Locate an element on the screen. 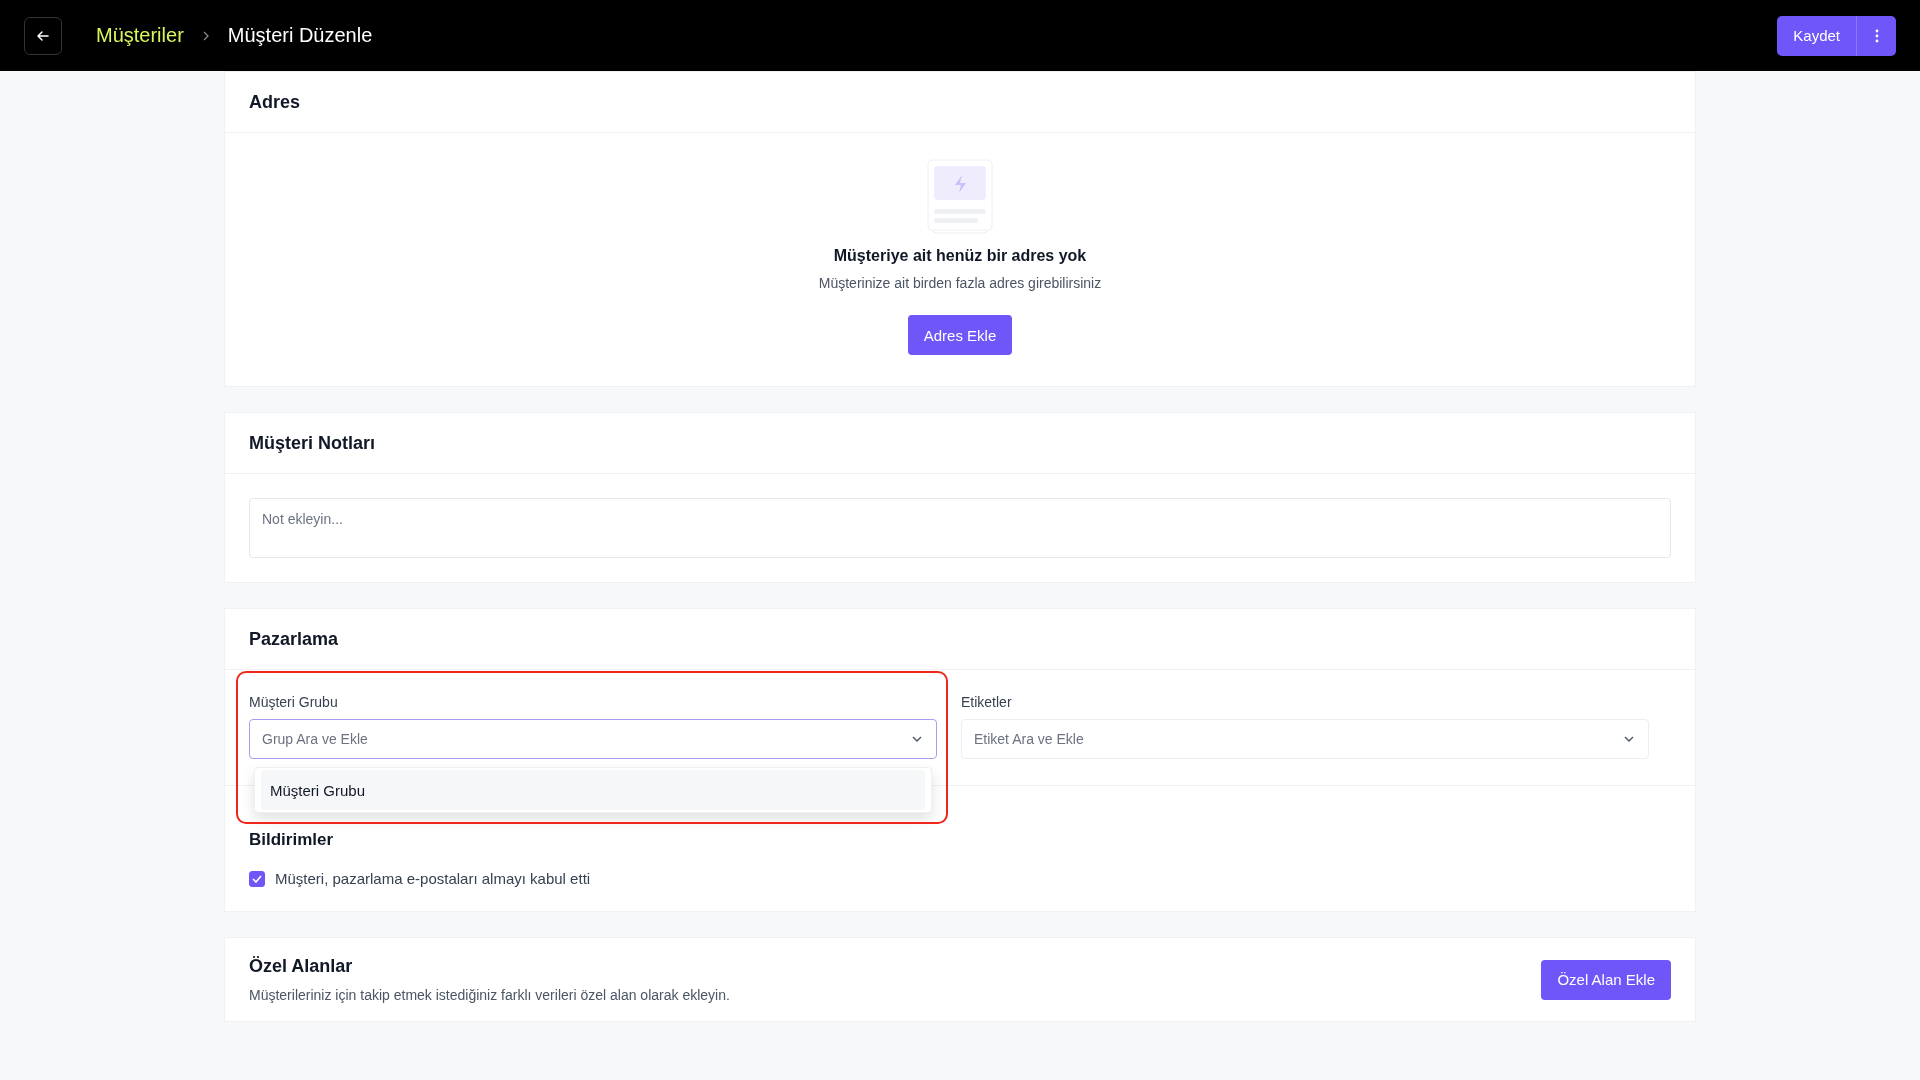 The height and width of the screenshot is (1080, 1920). add-address-button: Adres Ekle is located at coordinates (960, 335).